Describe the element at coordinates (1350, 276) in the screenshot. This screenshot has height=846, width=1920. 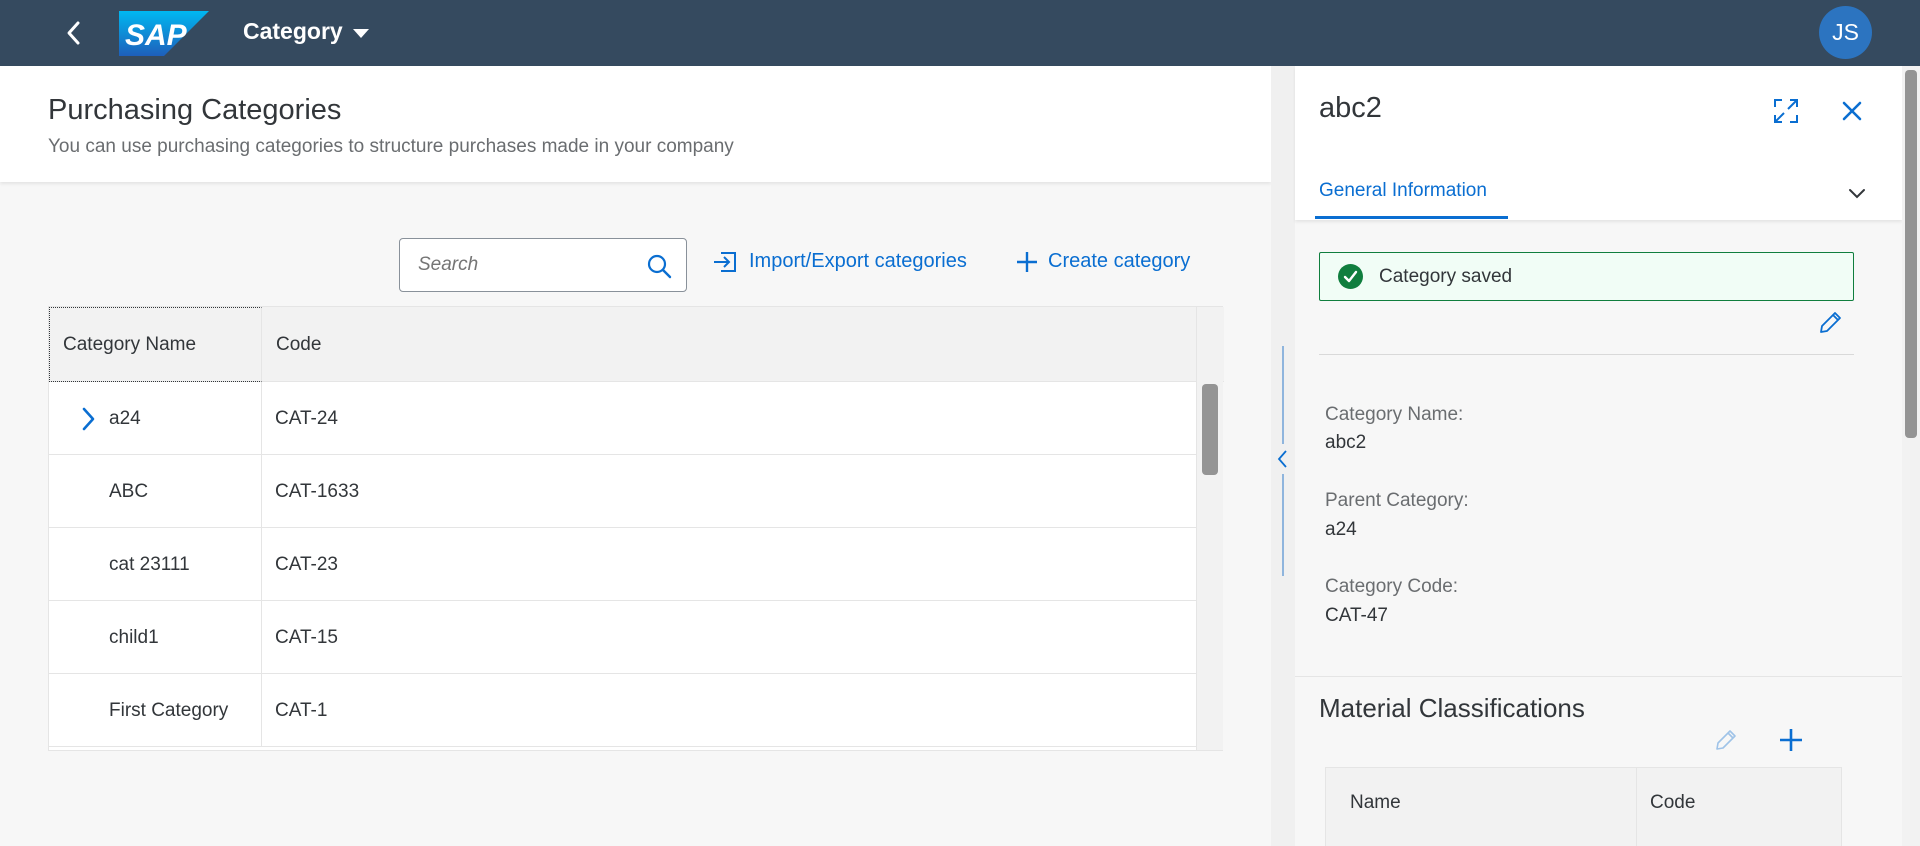
I see `success-icon` at that location.